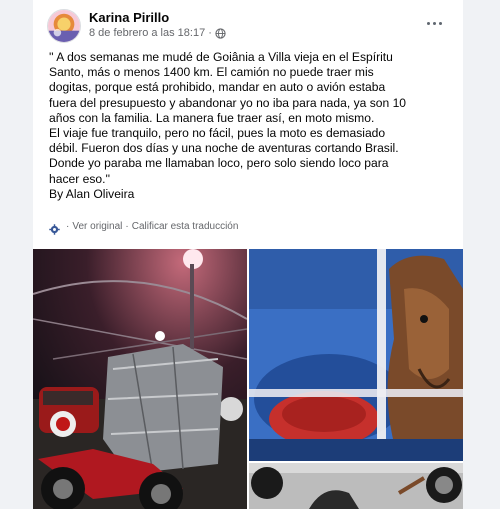 The image size is (500, 509). I want to click on globe-icon, so click(220, 33).